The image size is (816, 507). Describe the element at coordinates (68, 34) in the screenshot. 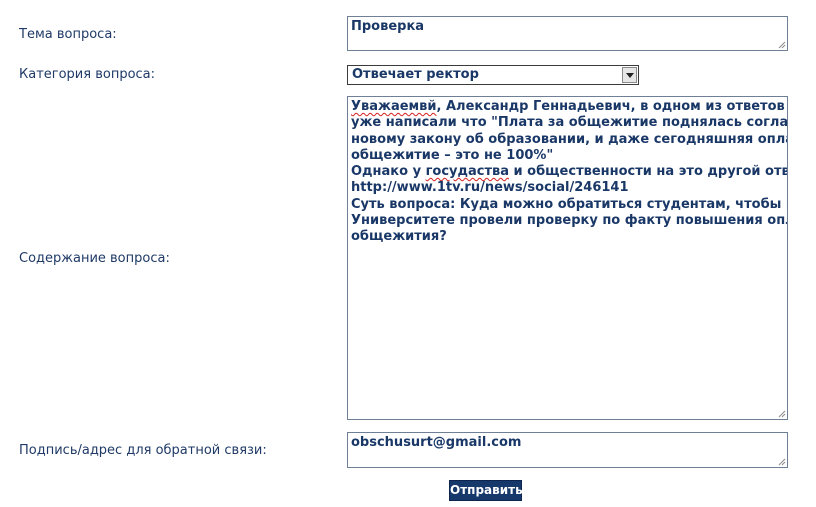

I see `topic-label: Тема вопроса:` at that location.